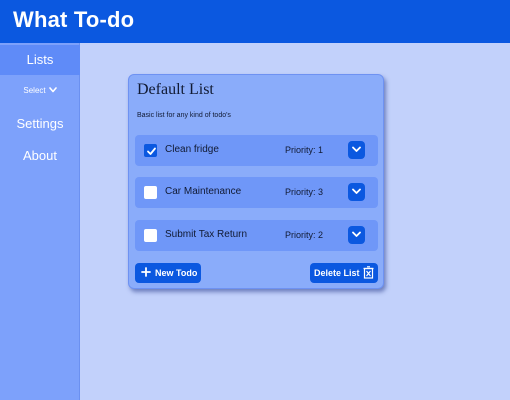 The height and width of the screenshot is (400, 510). What do you see at coordinates (40, 124) in the screenshot?
I see `sidebar-item-settings: Settings` at bounding box center [40, 124].